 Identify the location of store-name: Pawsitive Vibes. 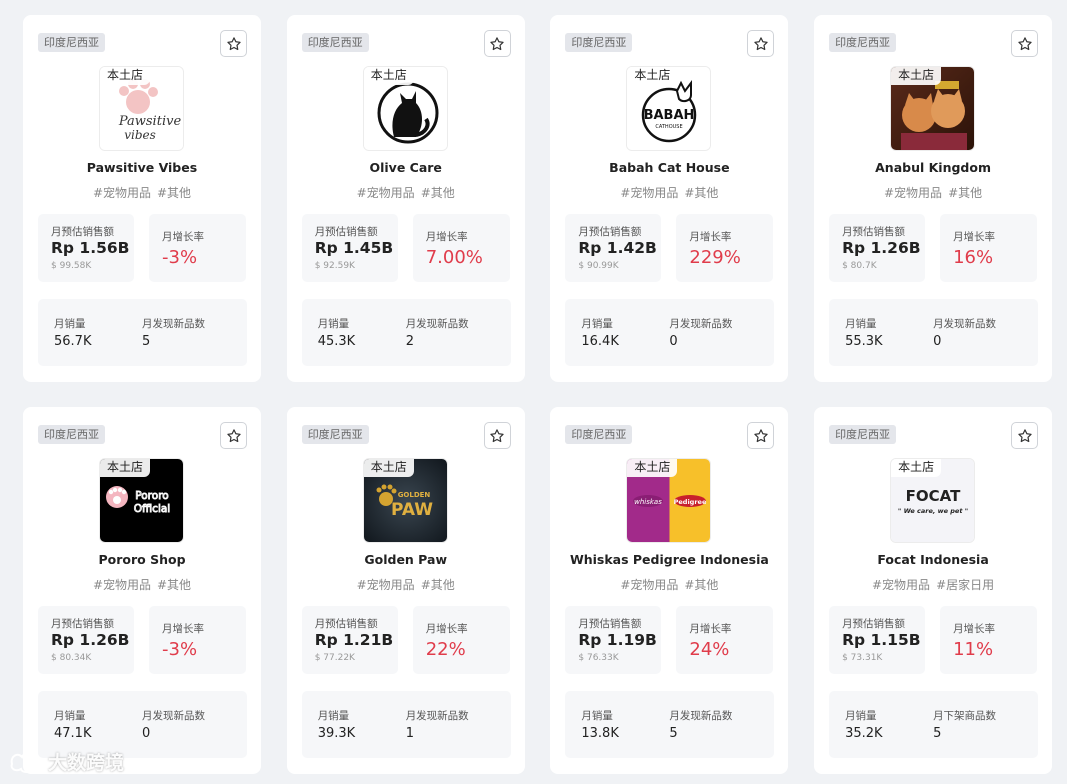
(142, 167).